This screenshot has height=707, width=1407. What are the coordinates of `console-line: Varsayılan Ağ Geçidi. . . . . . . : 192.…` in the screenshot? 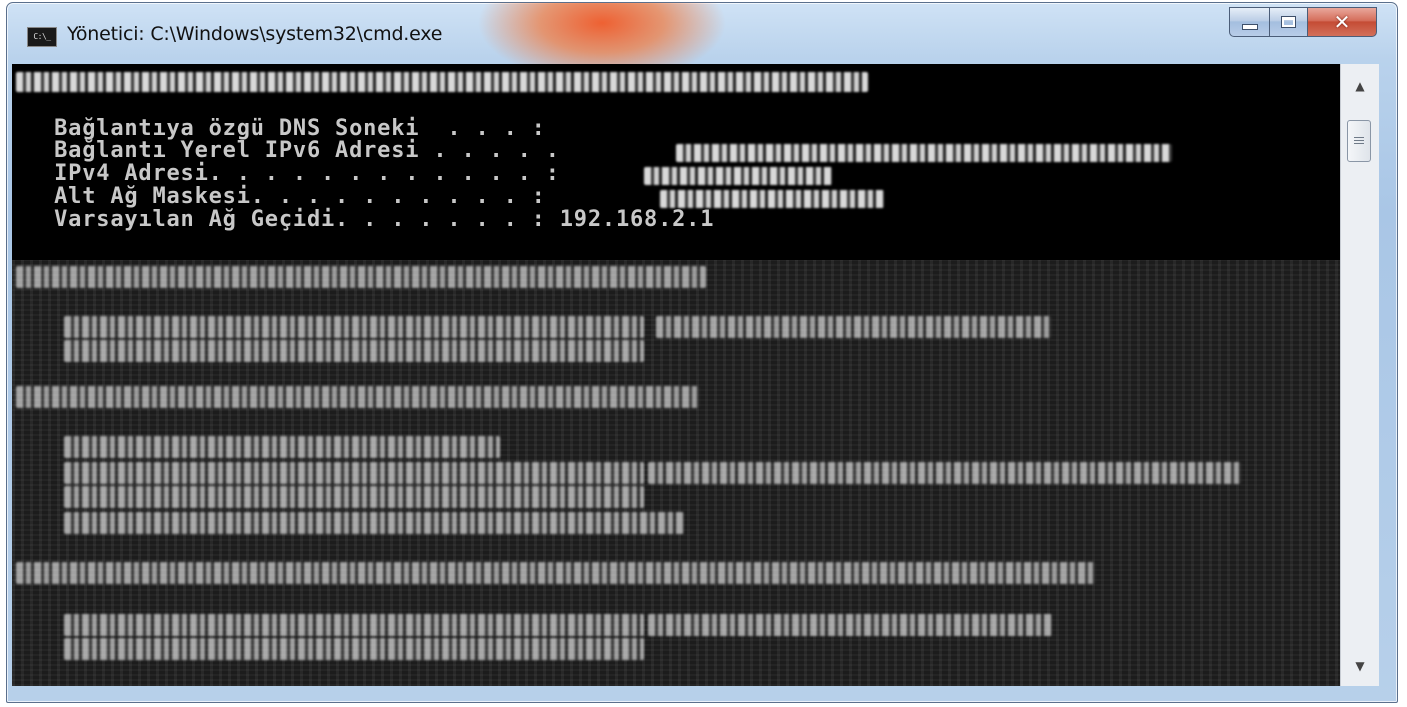 It's located at (363, 219).